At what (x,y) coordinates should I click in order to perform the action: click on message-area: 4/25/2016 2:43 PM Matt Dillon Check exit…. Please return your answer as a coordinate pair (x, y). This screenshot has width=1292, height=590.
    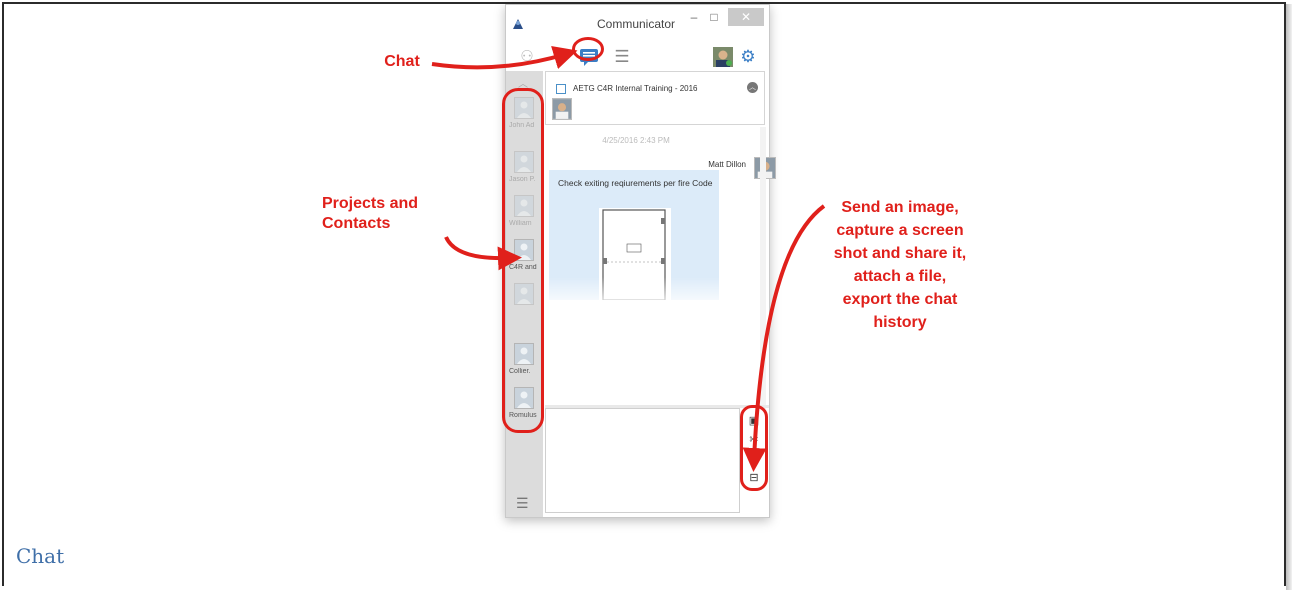
    Looking at the image, I should click on (661, 268).